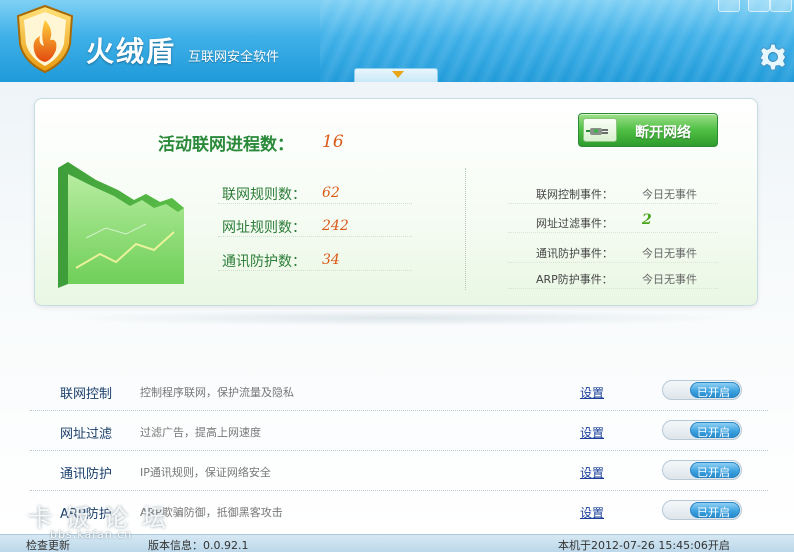  Describe the element at coordinates (399, 431) in the screenshot. I see `feature-row-url-filter: 网址过滤 过滤广告，提高上网速度 设置 已开启` at that location.